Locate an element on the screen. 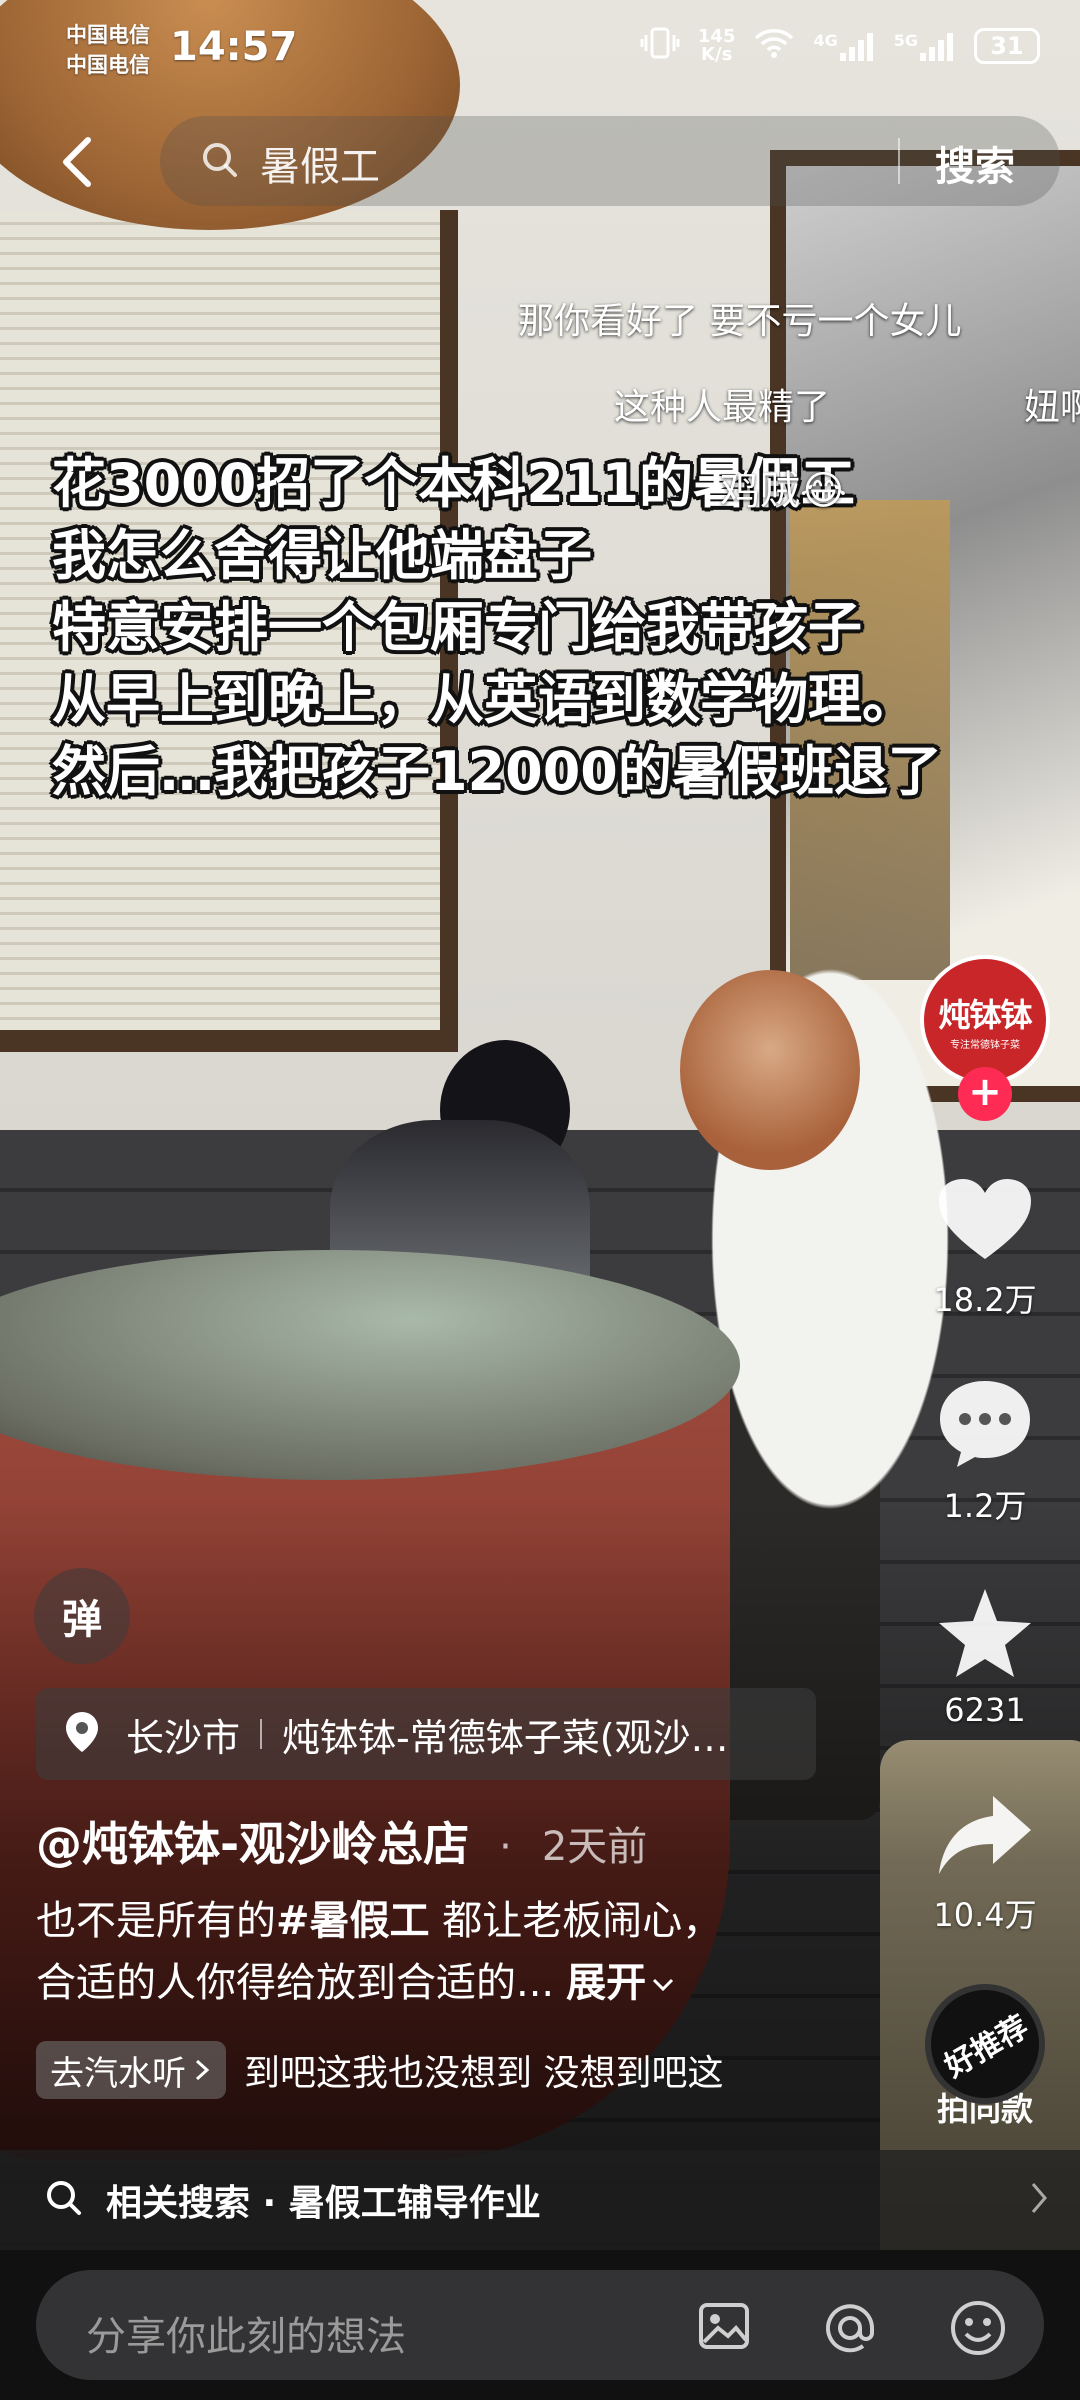  top-bar: 暑假工 搜索 is located at coordinates (540, 163).